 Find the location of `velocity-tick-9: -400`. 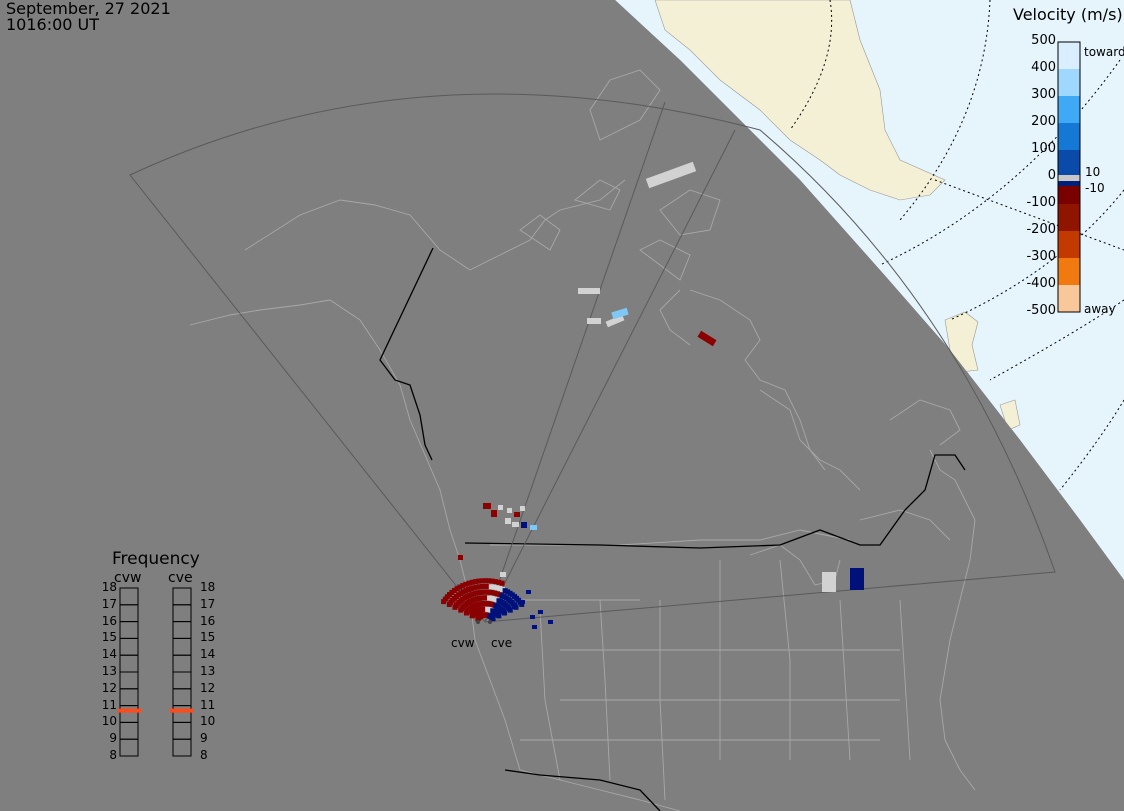

velocity-tick-9: -400 is located at coordinates (1041, 283).